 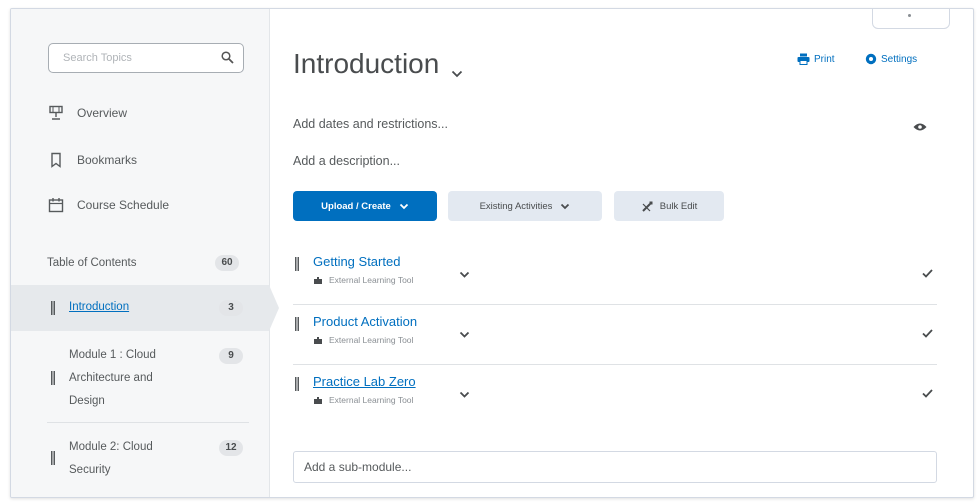 What do you see at coordinates (123, 205) in the screenshot?
I see `nav-course-schedule-label: Course Schedule` at bounding box center [123, 205].